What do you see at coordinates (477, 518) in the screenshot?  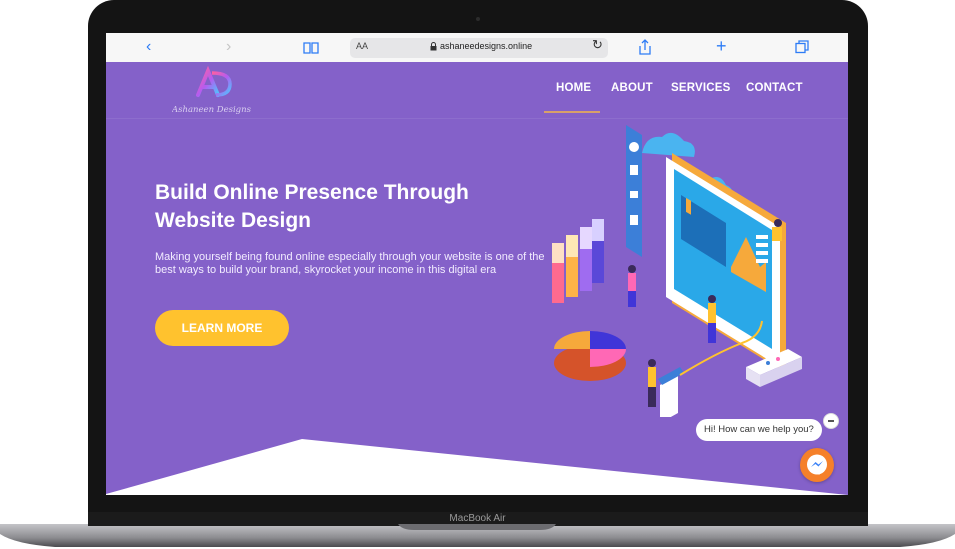 I see `device-label: MacBook Air` at bounding box center [477, 518].